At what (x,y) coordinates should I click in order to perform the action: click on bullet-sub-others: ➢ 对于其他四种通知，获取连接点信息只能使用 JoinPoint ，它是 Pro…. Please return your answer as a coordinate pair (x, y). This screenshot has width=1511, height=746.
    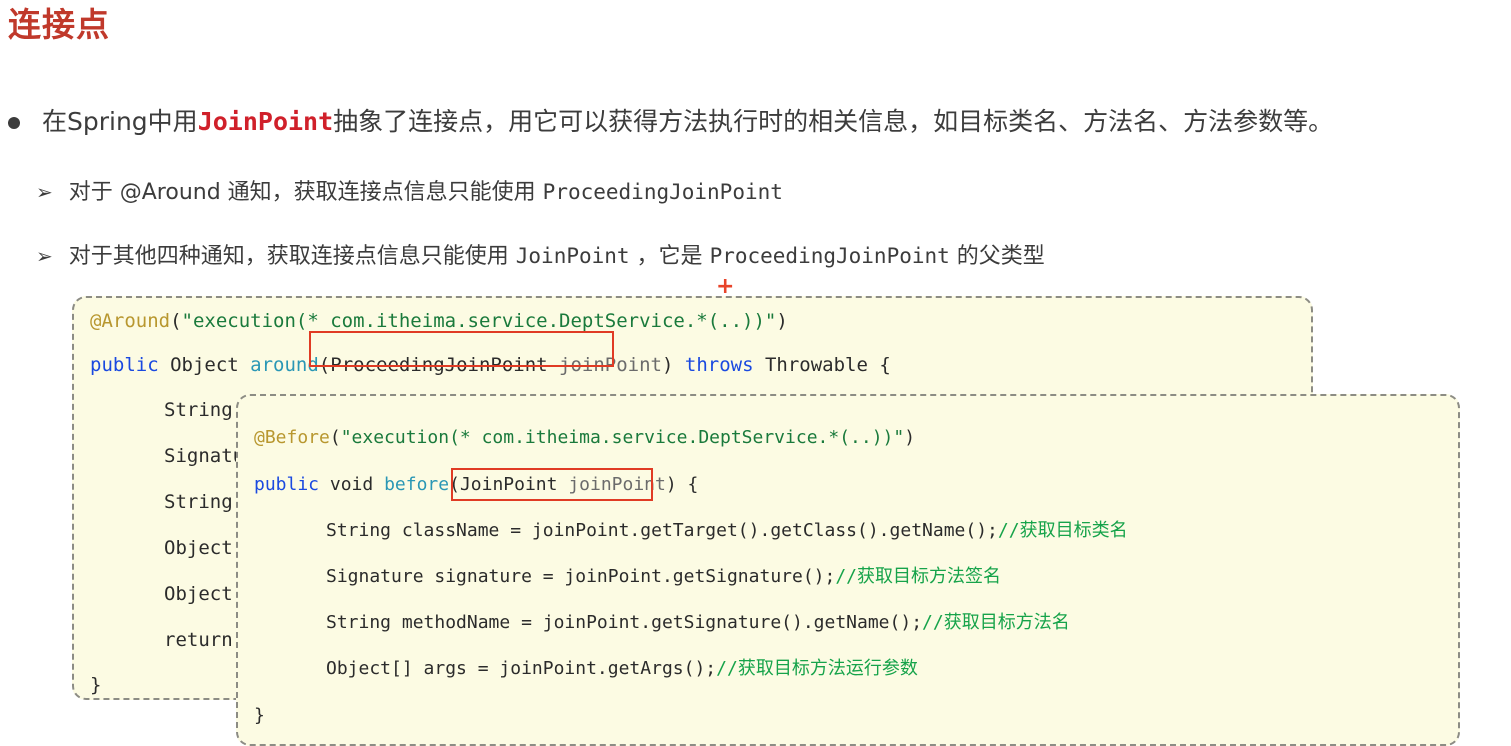
    Looking at the image, I should click on (540, 257).